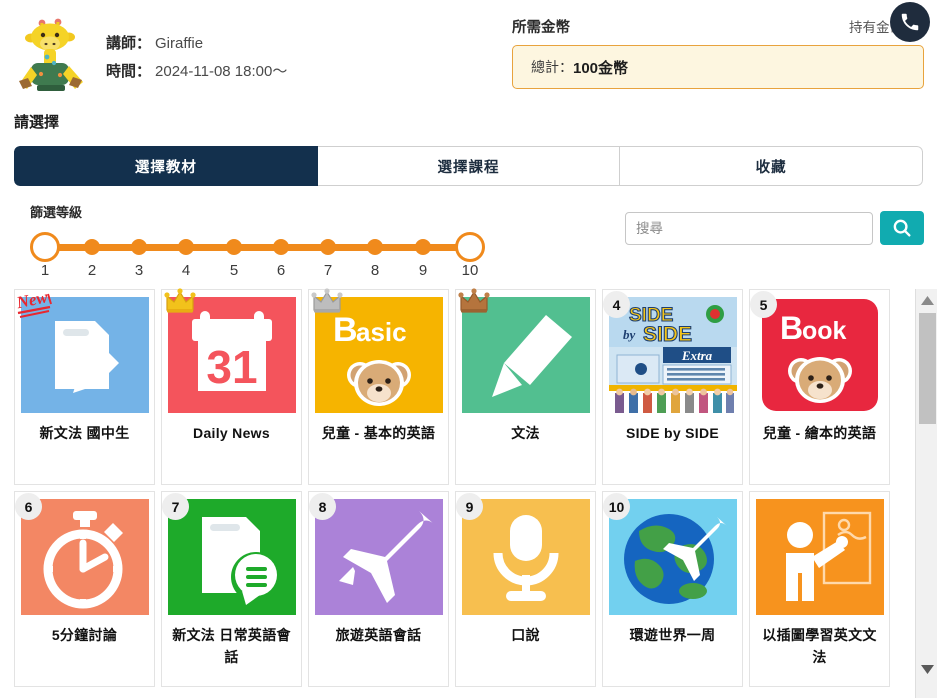 The image size is (937, 698). I want to click on scroll-down-button, so click(926, 669).